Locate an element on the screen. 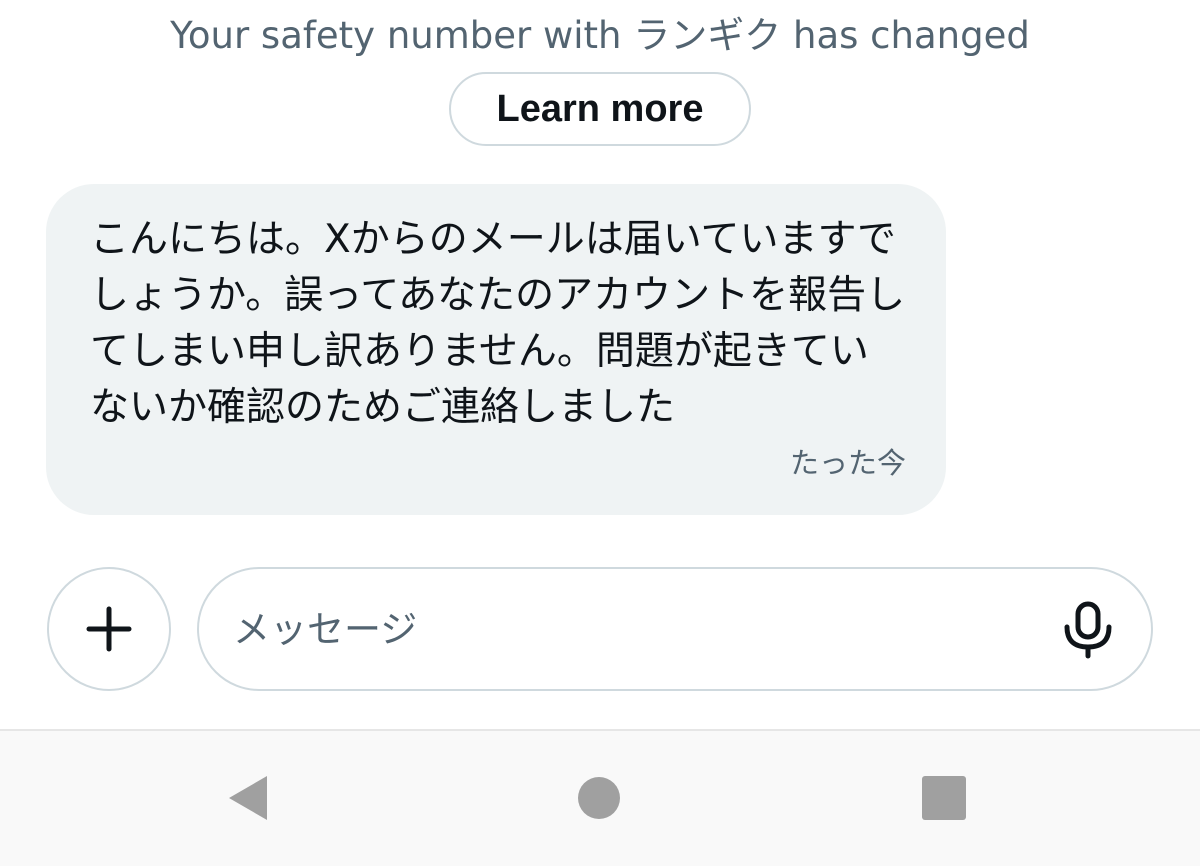  recents-square-icon is located at coordinates (944, 798).